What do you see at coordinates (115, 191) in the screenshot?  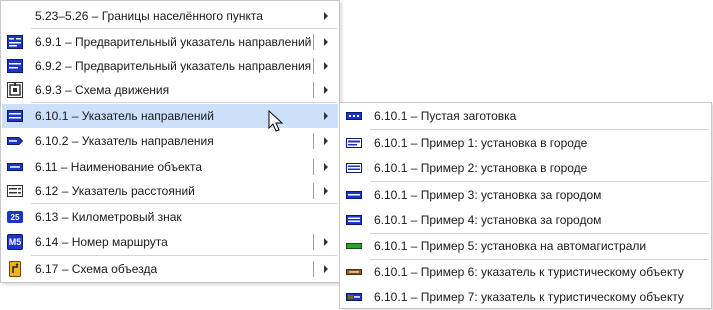 I see `menu-item-label: 6.12 – Указатель расстояний` at bounding box center [115, 191].